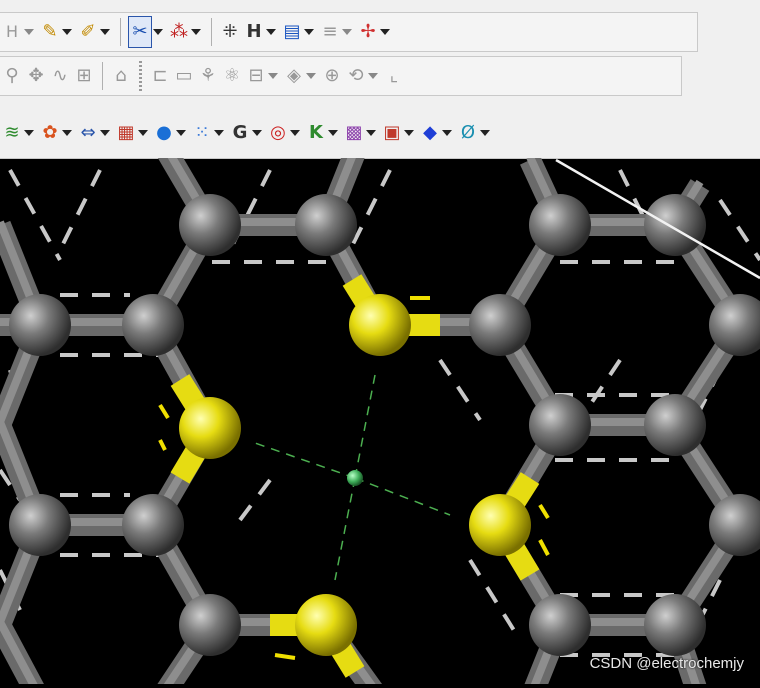  Describe the element at coordinates (256, 76) in the screenshot. I see `grid-icon: ⊟` at that location.